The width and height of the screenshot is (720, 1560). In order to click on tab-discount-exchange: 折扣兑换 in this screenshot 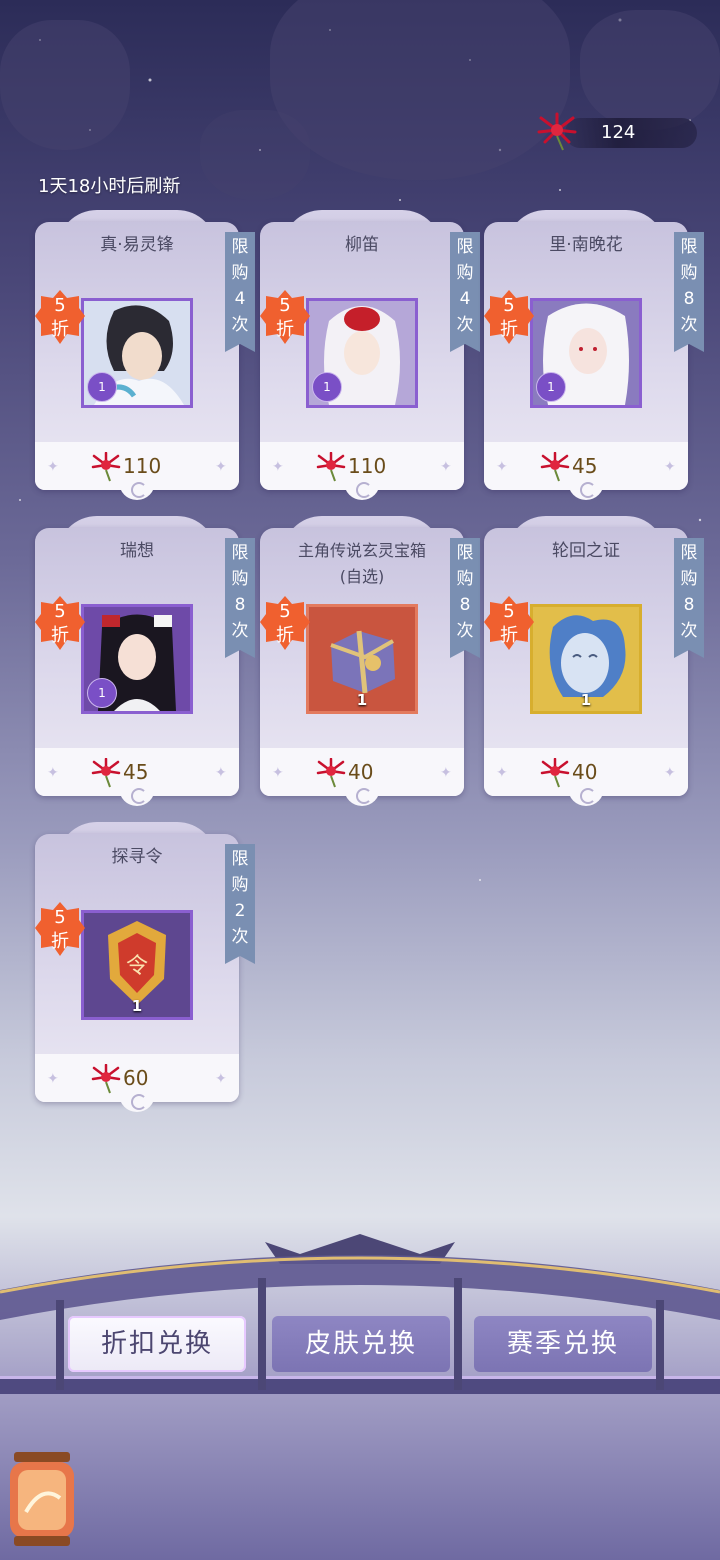, I will do `click(157, 1344)`.